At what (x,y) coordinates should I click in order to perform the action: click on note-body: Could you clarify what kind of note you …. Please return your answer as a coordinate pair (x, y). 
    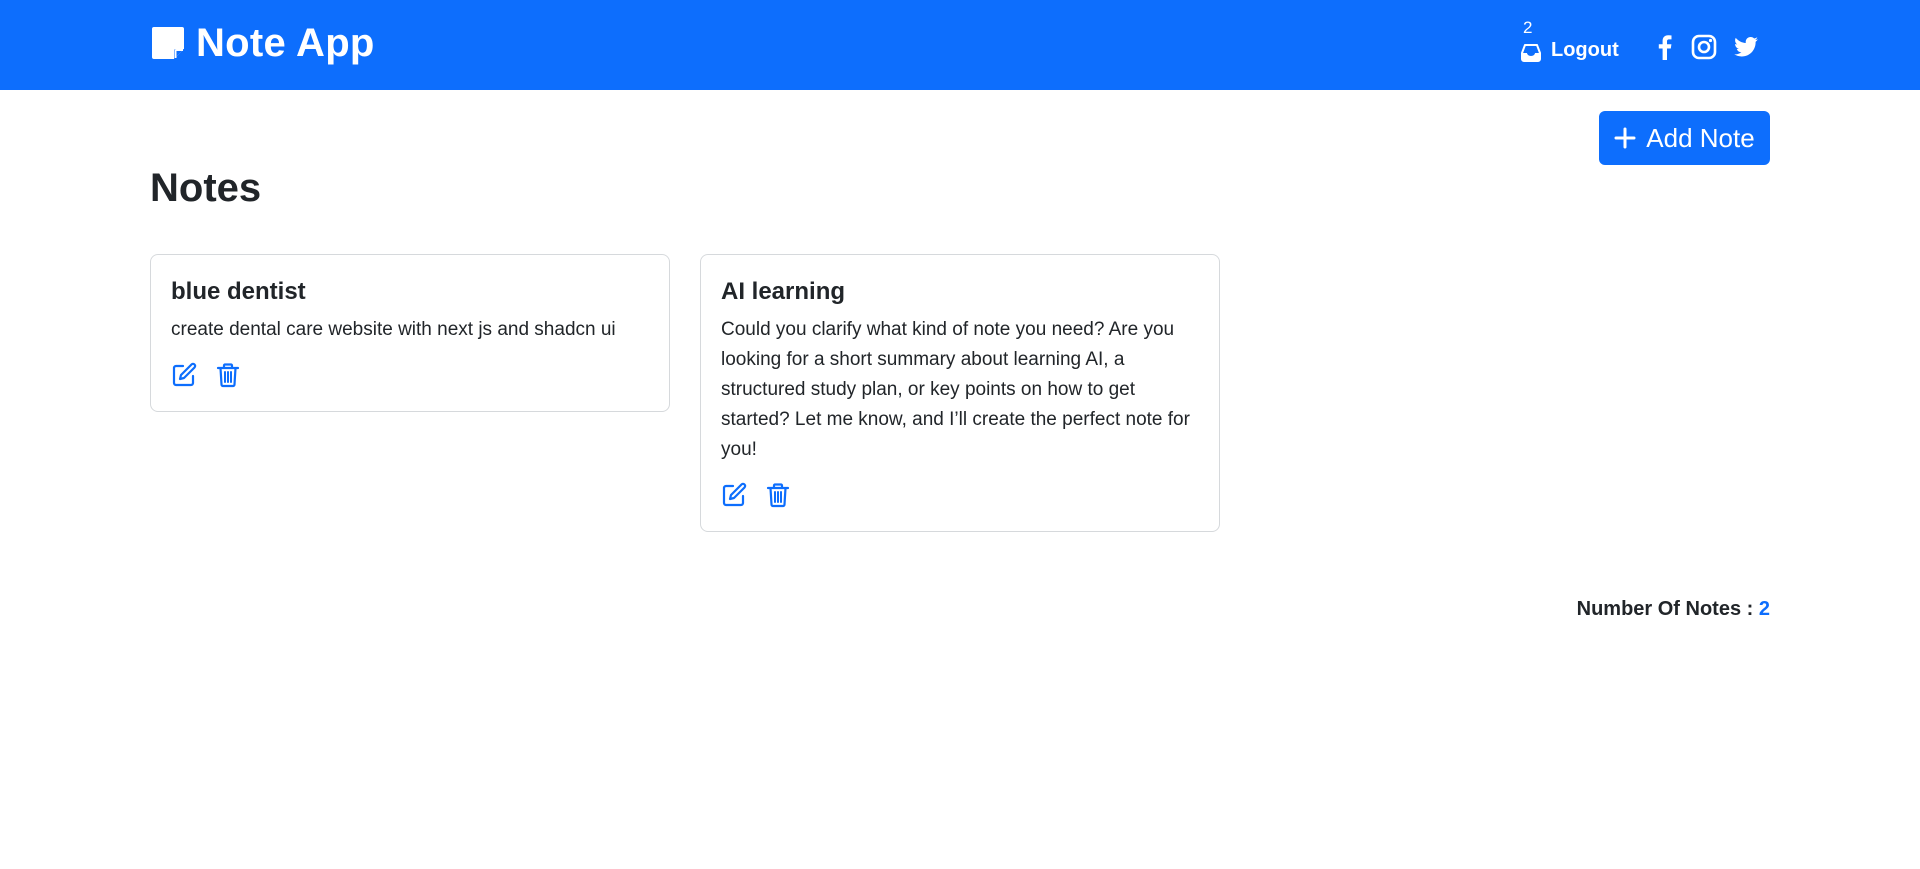
    Looking at the image, I should click on (955, 389).